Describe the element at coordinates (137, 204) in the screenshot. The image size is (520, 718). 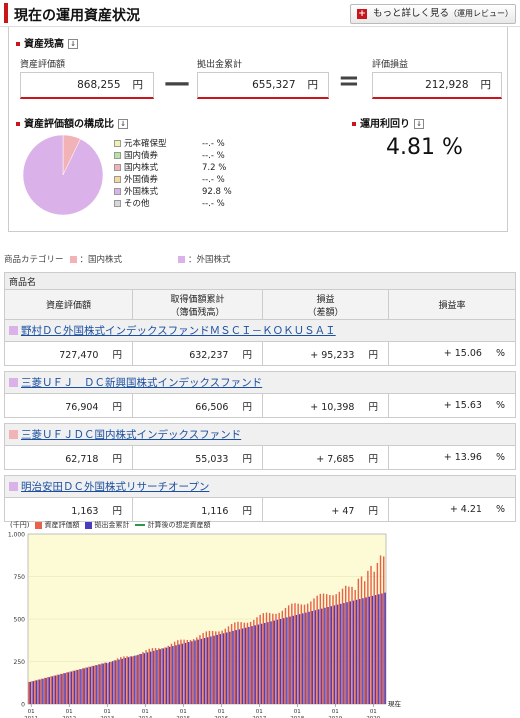
I see `legend-label: その他` at that location.